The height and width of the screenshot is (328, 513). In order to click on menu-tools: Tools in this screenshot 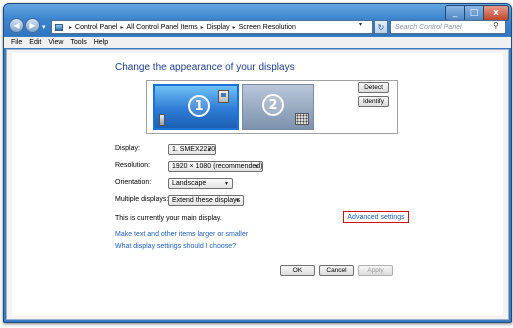, I will do `click(78, 42)`.